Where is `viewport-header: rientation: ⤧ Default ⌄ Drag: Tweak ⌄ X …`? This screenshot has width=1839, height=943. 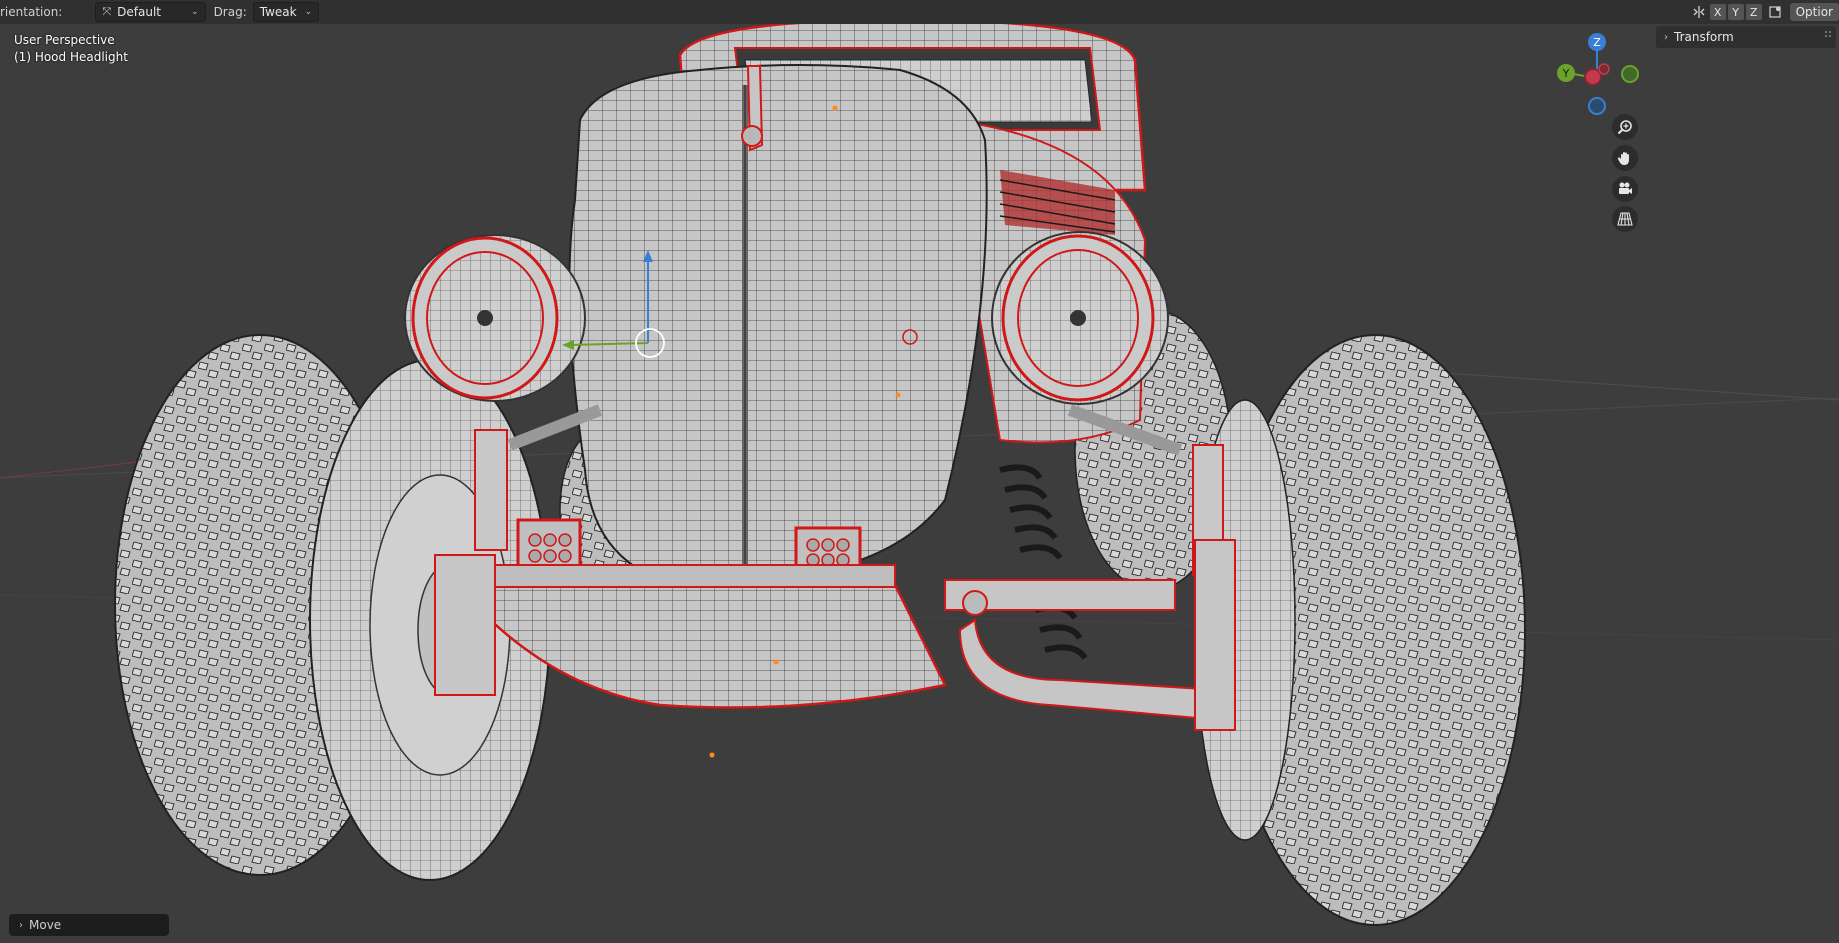 viewport-header: rientation: ⤧ Default ⌄ Drag: Tweak ⌄ X … is located at coordinates (919, 12).